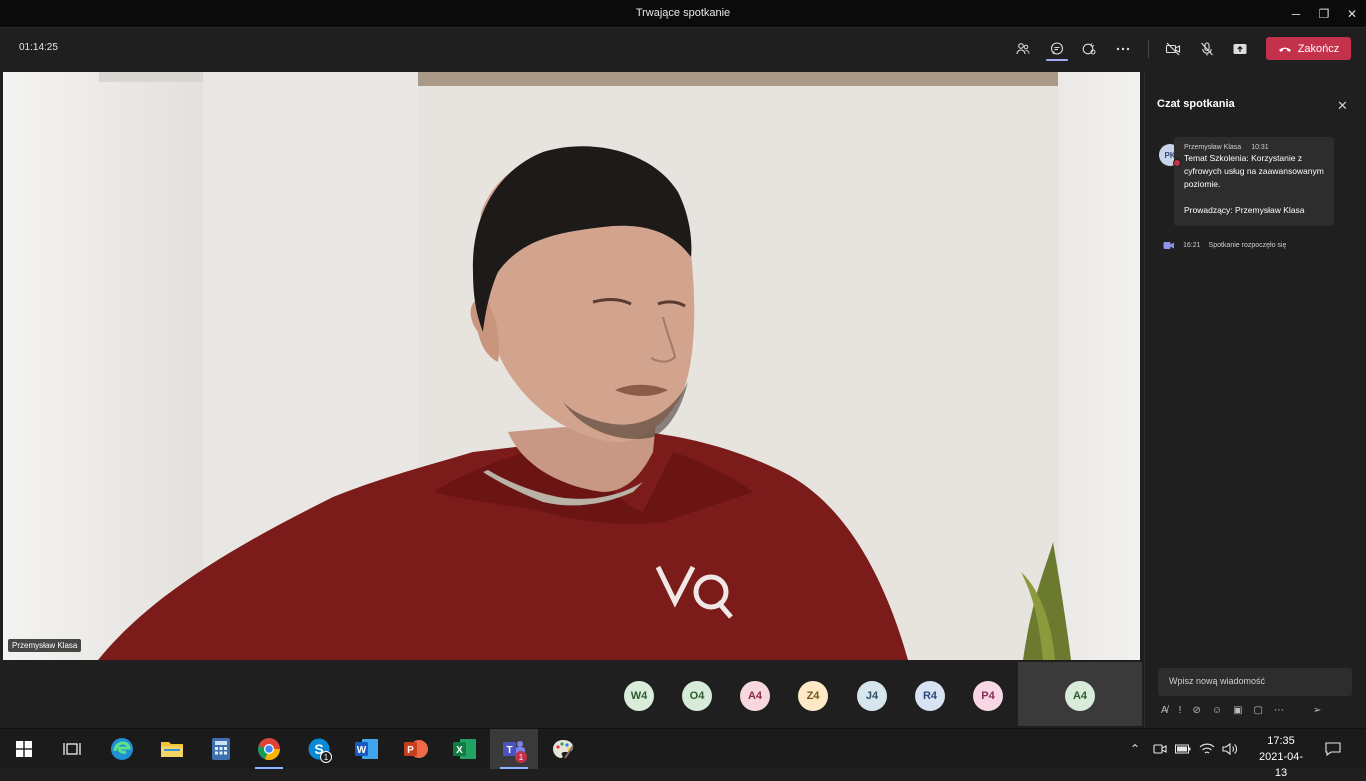 The height and width of the screenshot is (781, 1366). Describe the element at coordinates (1168, 245) in the screenshot. I see `video-camera-icon` at that location.